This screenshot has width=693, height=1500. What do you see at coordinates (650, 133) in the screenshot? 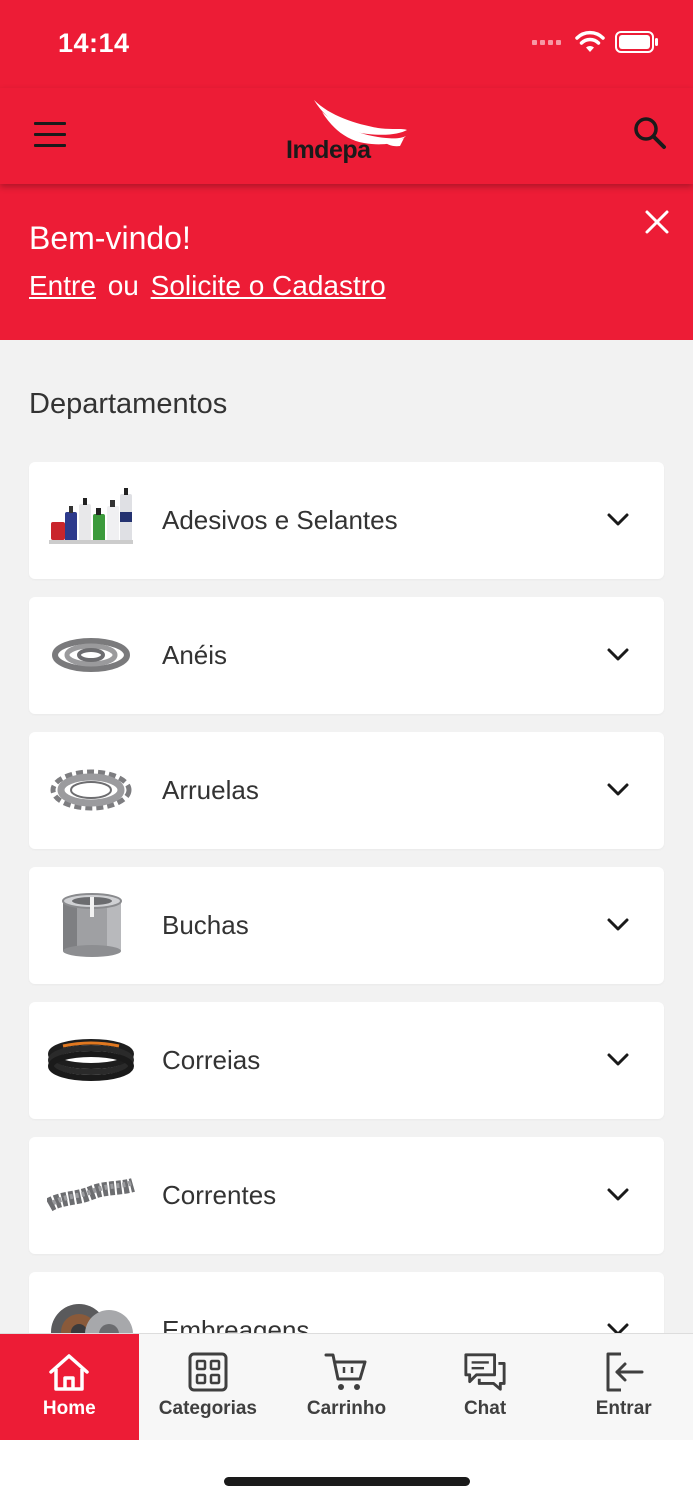
I see `search-icon` at bounding box center [650, 133].